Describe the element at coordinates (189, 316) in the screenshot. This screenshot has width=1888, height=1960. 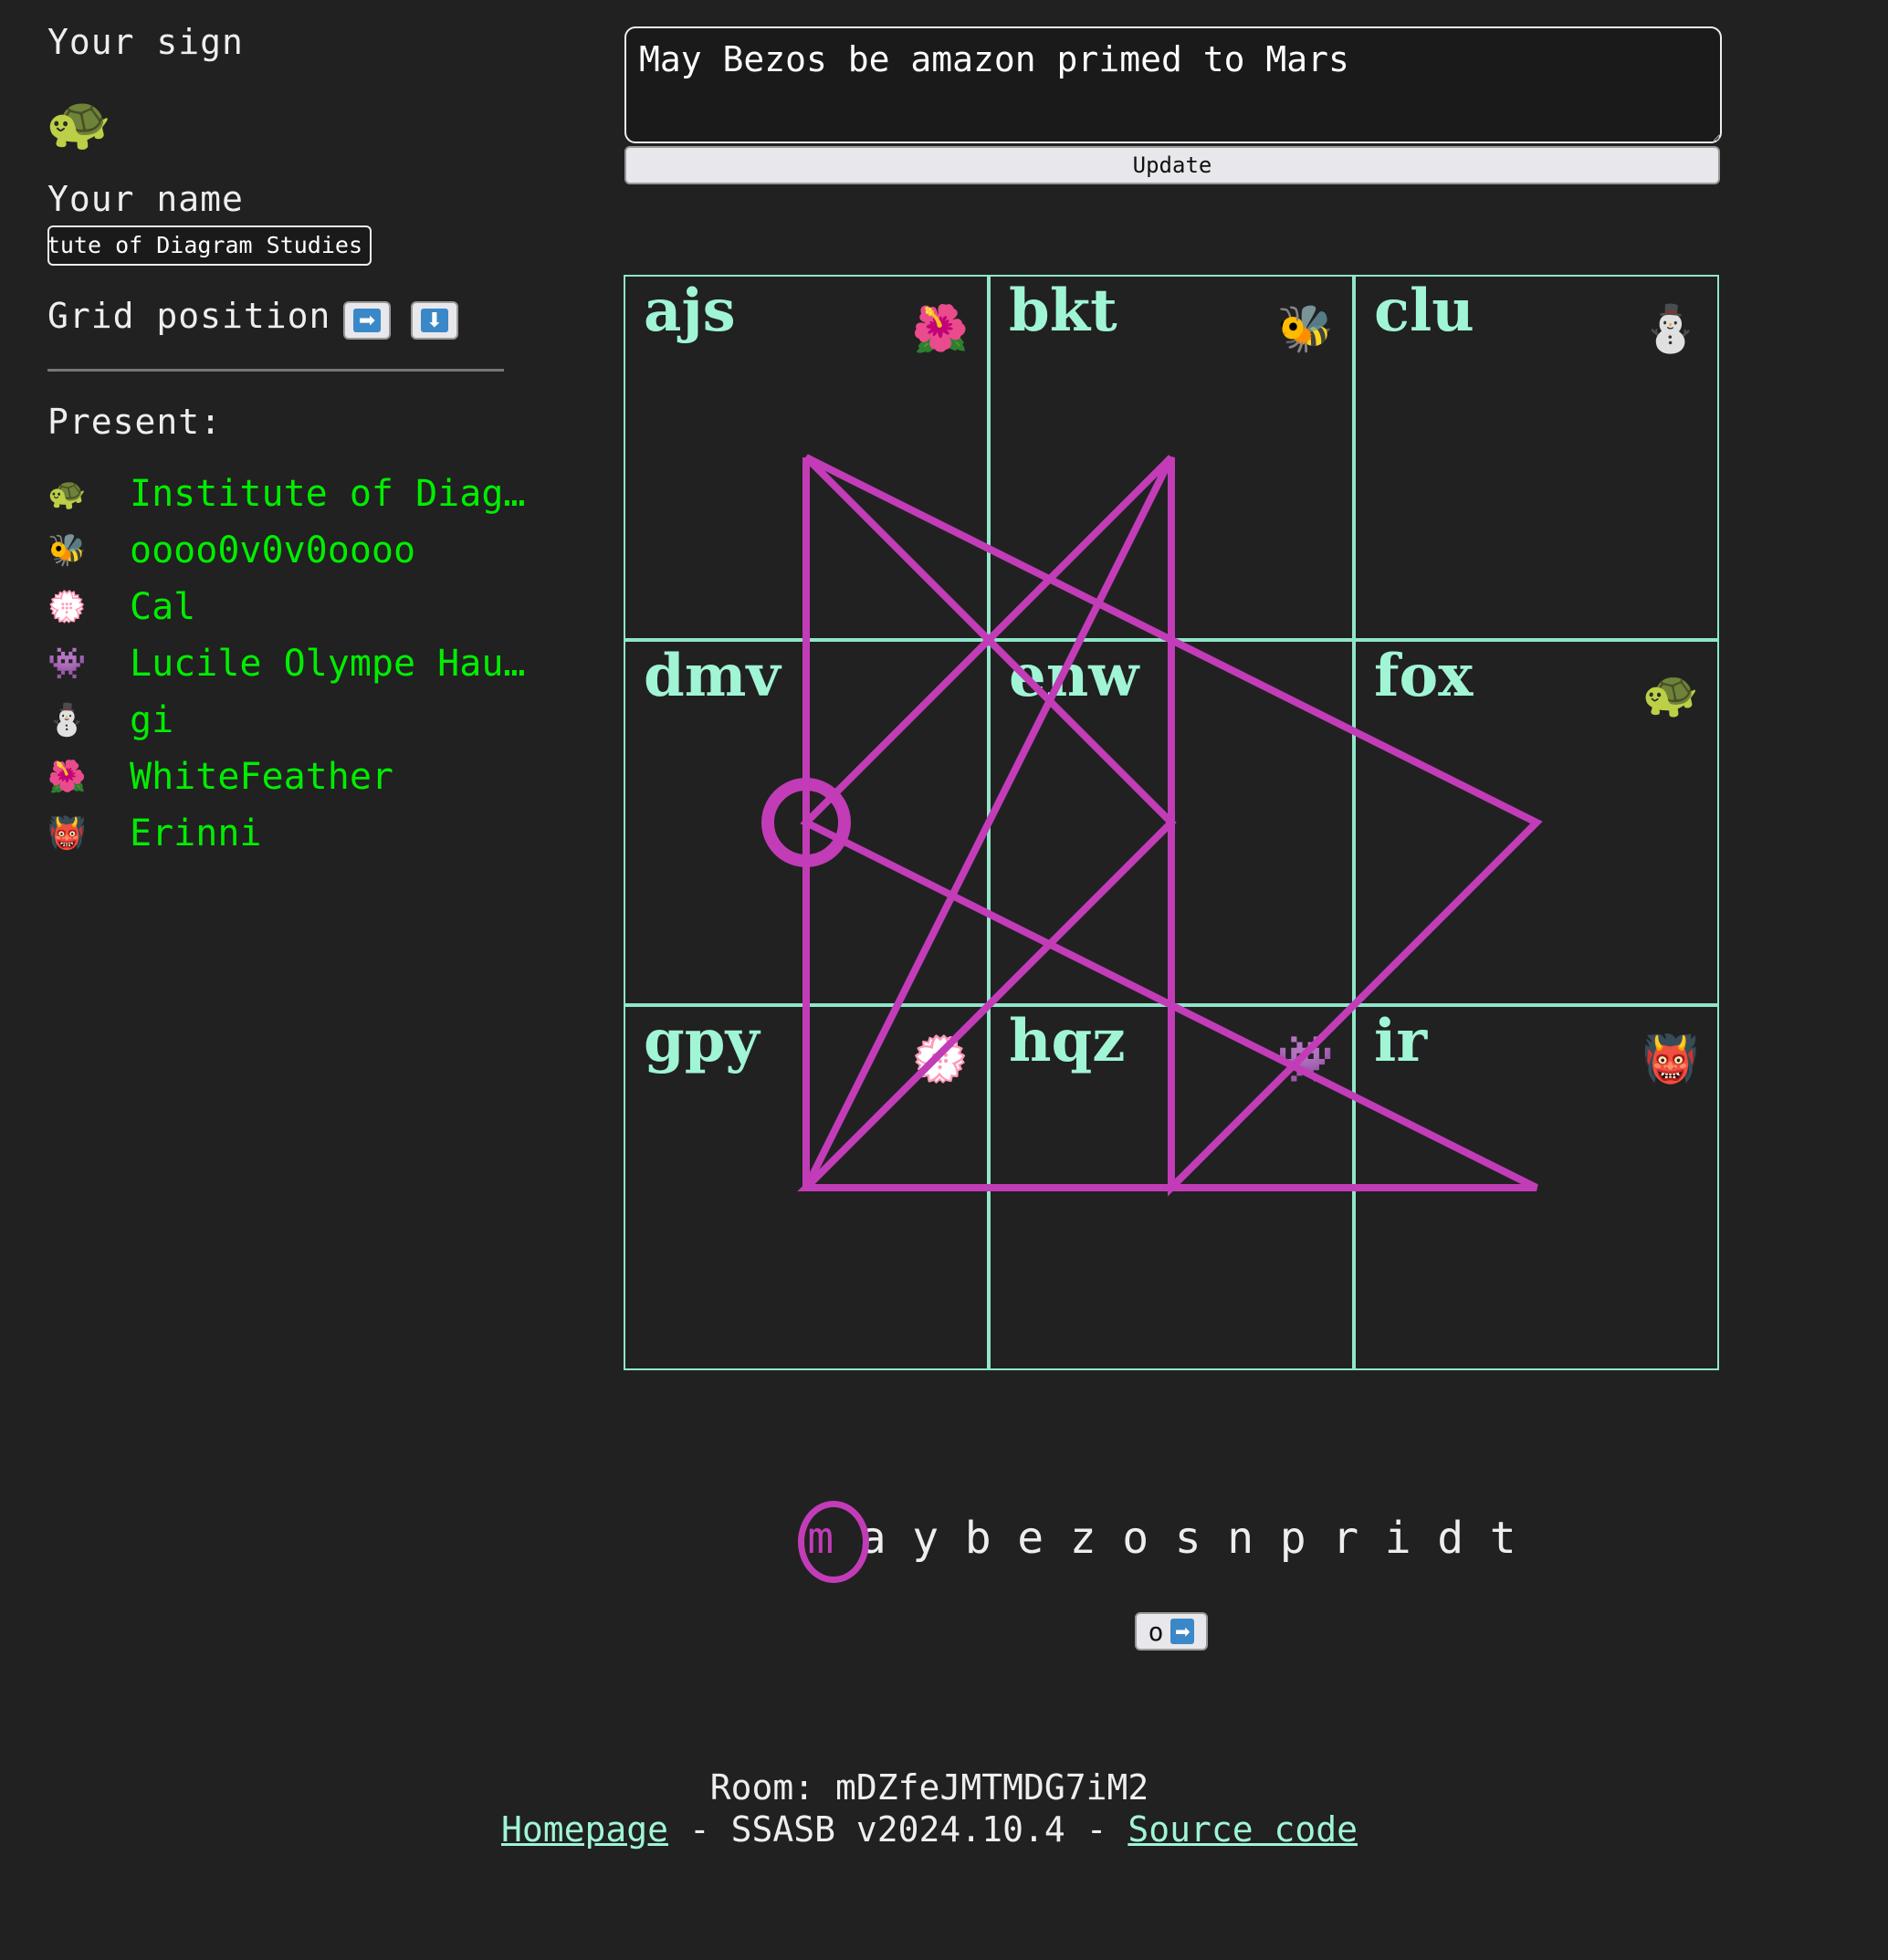
I see `grid-position-label: Grid position` at that location.